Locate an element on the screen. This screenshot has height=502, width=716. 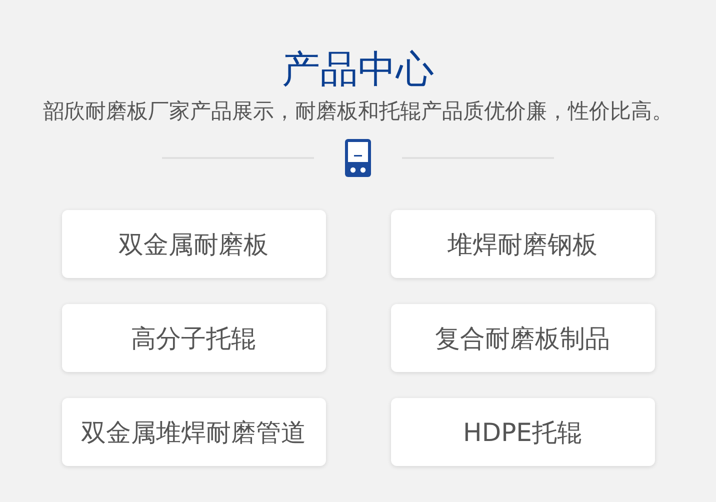
device-icon is located at coordinates (358, 158).